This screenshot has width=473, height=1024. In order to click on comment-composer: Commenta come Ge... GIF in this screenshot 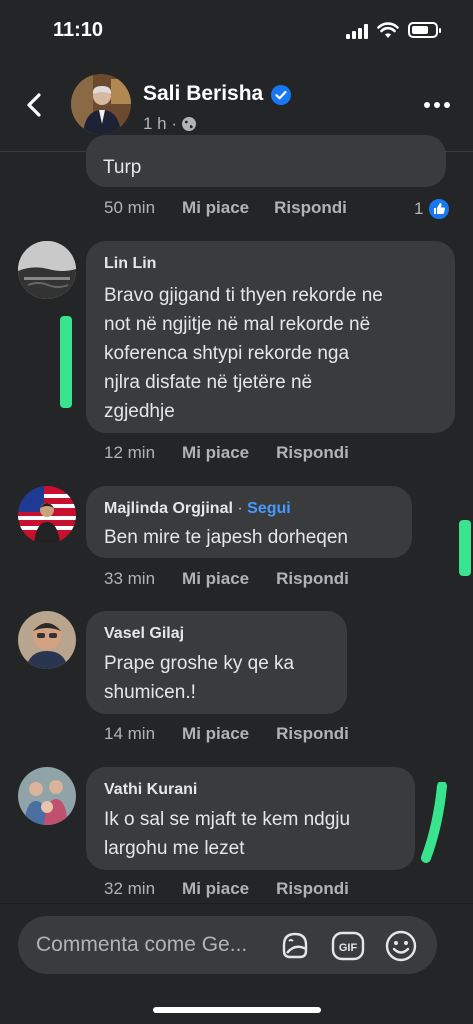, I will do `click(236, 963)`.